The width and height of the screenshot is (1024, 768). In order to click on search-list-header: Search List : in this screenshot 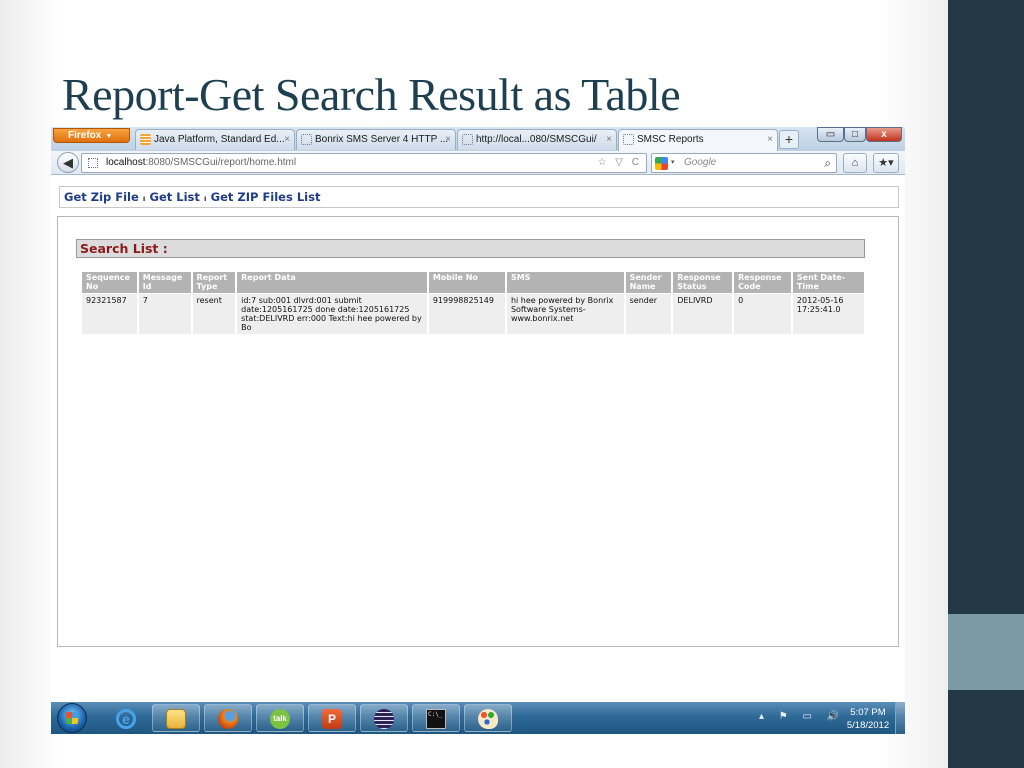, I will do `click(470, 248)`.